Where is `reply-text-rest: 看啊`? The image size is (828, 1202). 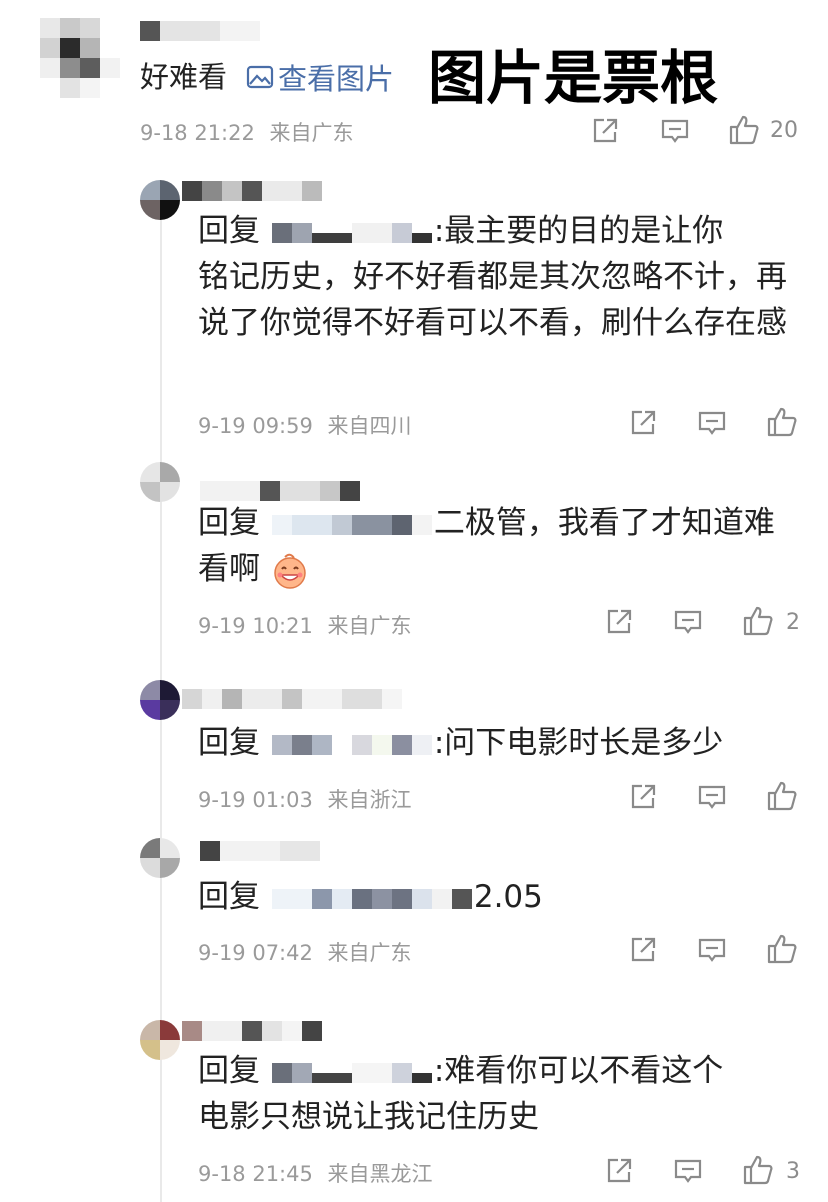
reply-text-rest: 看啊 is located at coordinates (229, 569).